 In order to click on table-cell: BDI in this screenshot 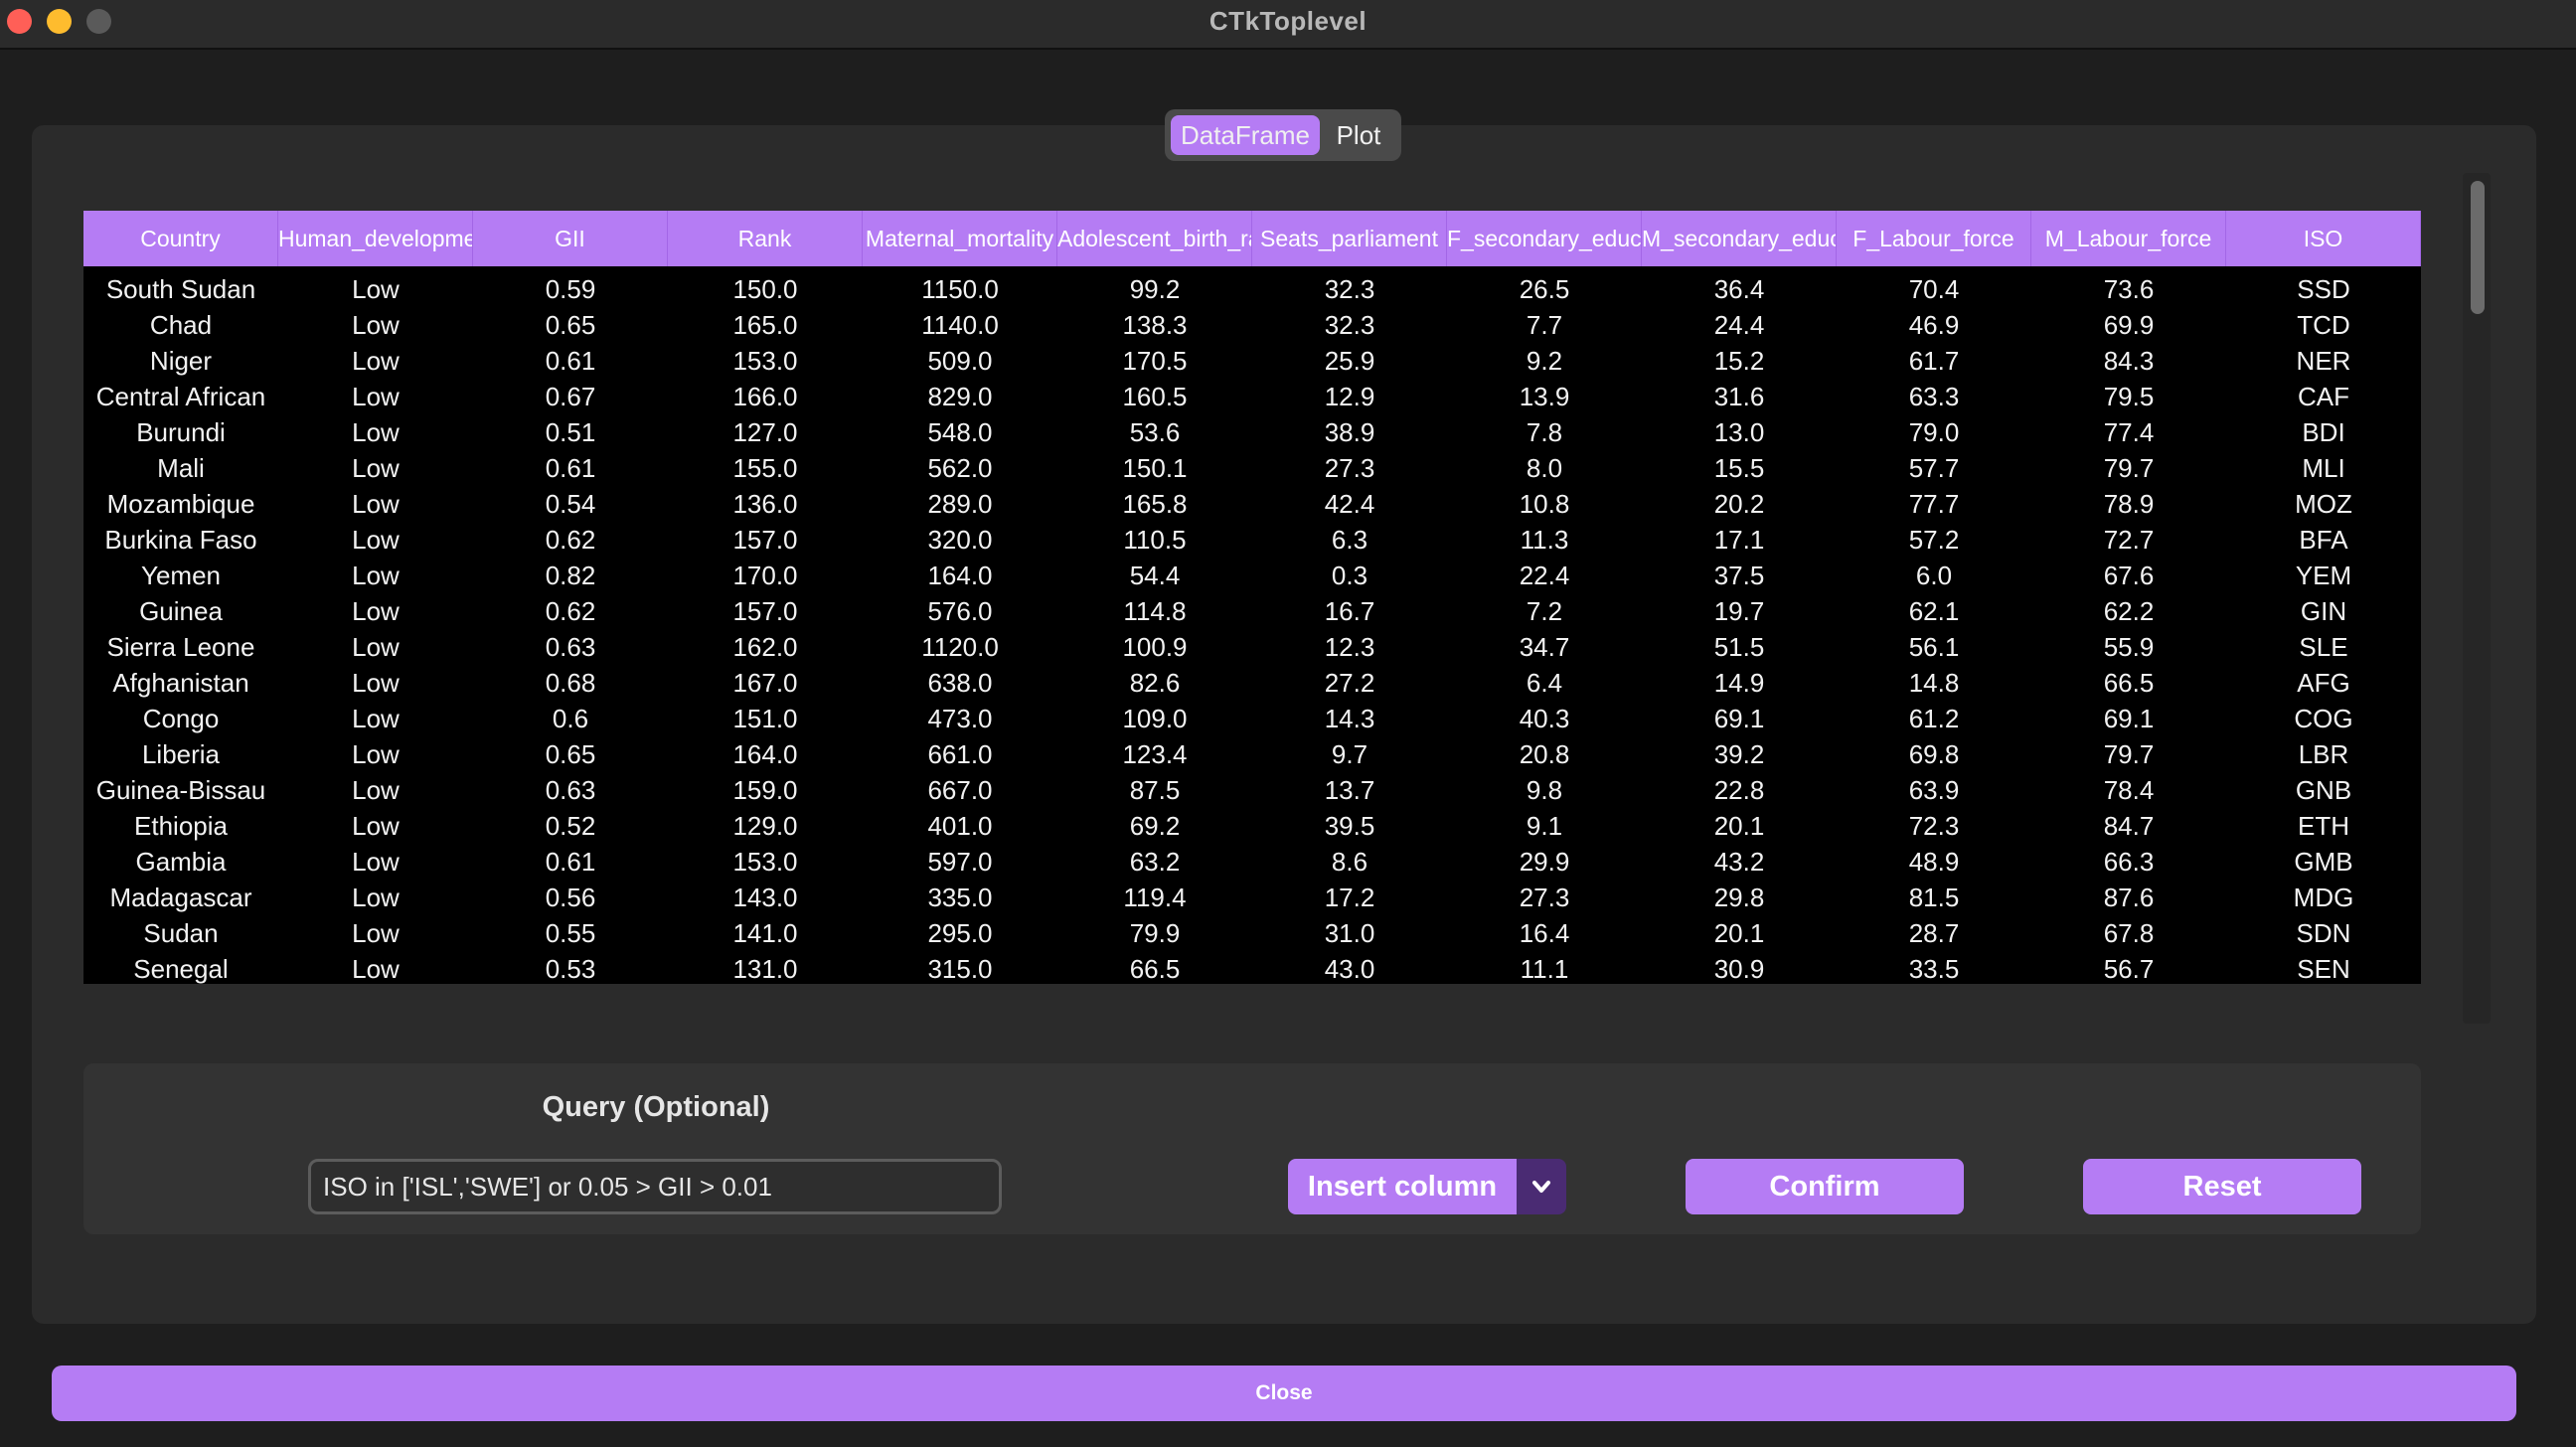, I will do `click(2323, 432)`.